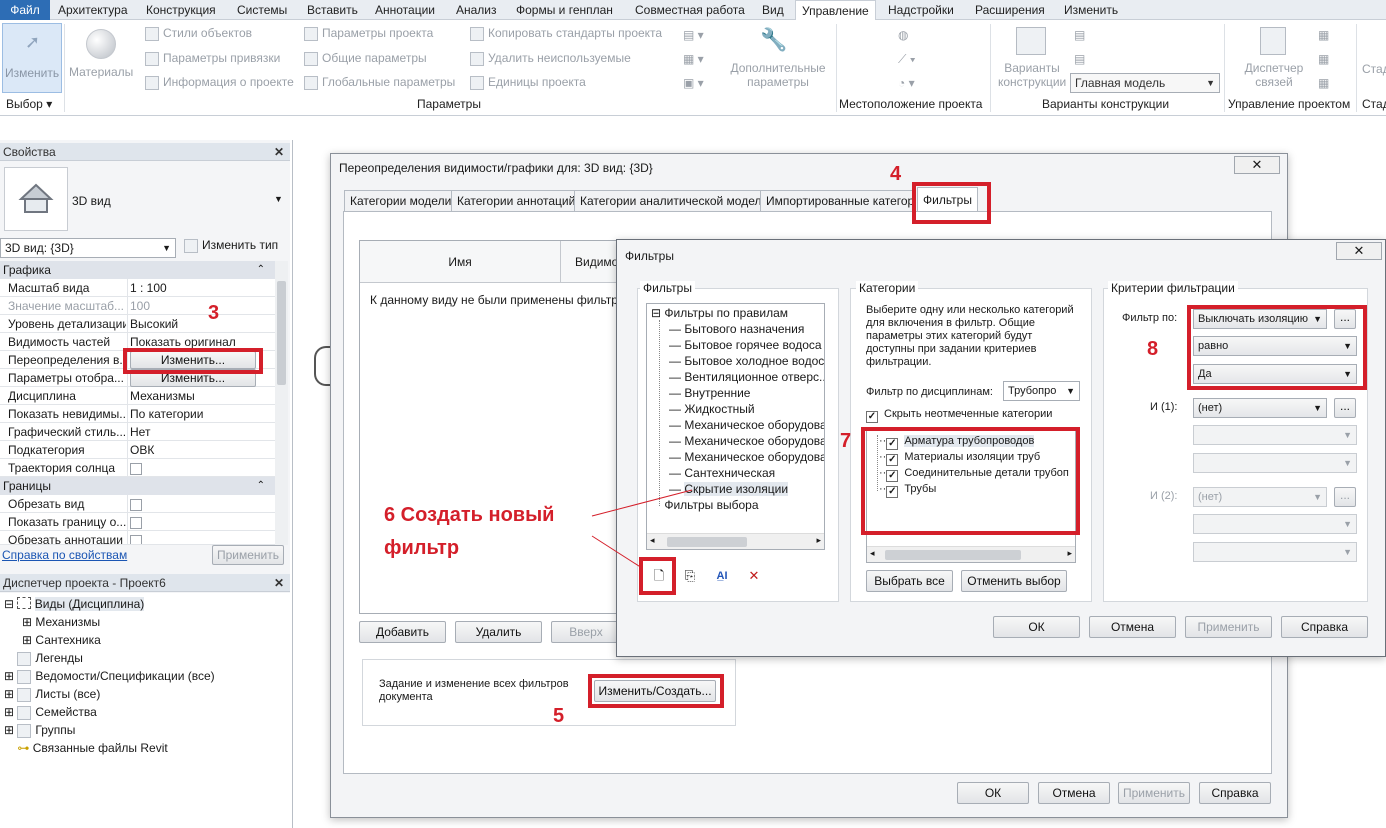 The width and height of the screenshot is (1386, 828). Describe the element at coordinates (693, 59) in the screenshot. I see `small-tool-2: ▦ ▾` at that location.